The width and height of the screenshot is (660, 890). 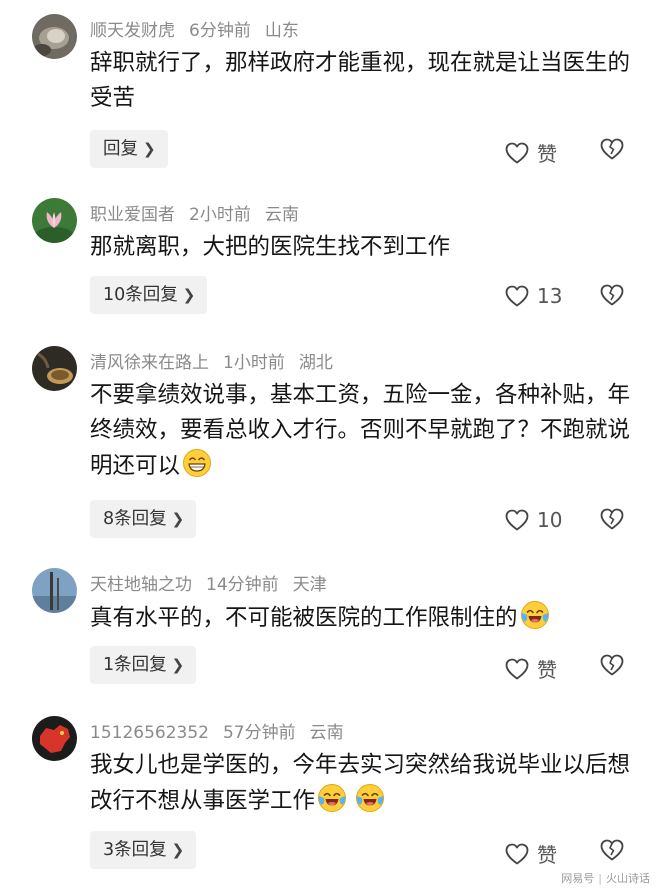 I want to click on username: 职业爱国者, so click(x=132, y=215).